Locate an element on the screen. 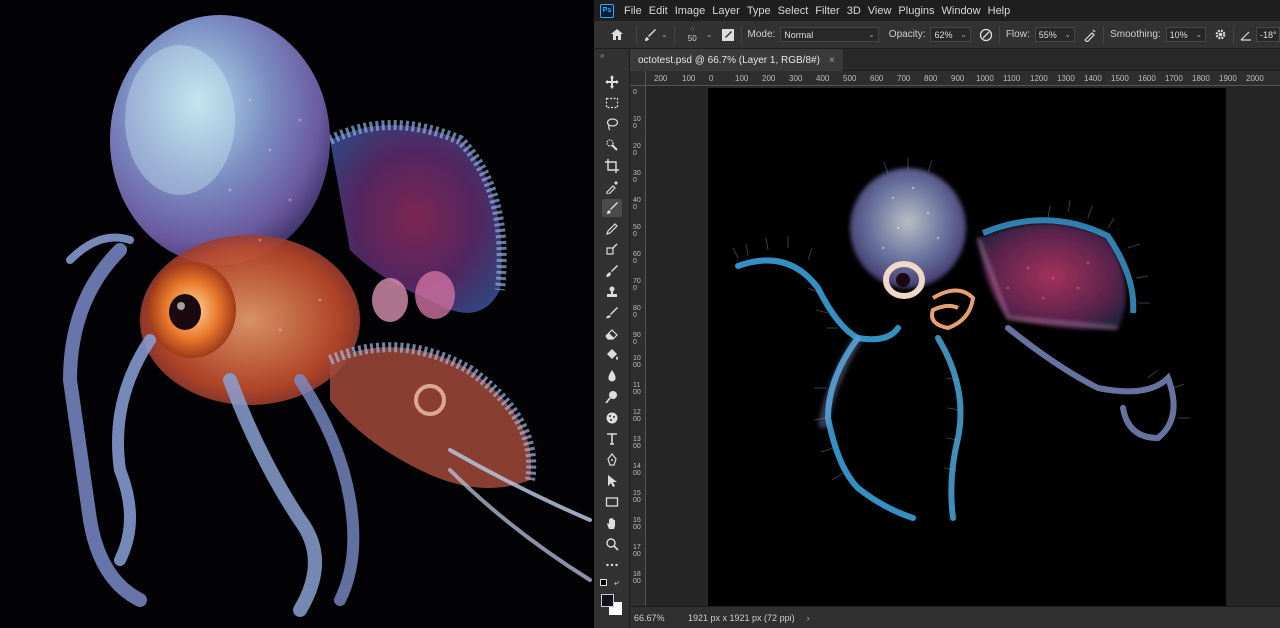  menu-view: View is located at coordinates (883, 11).